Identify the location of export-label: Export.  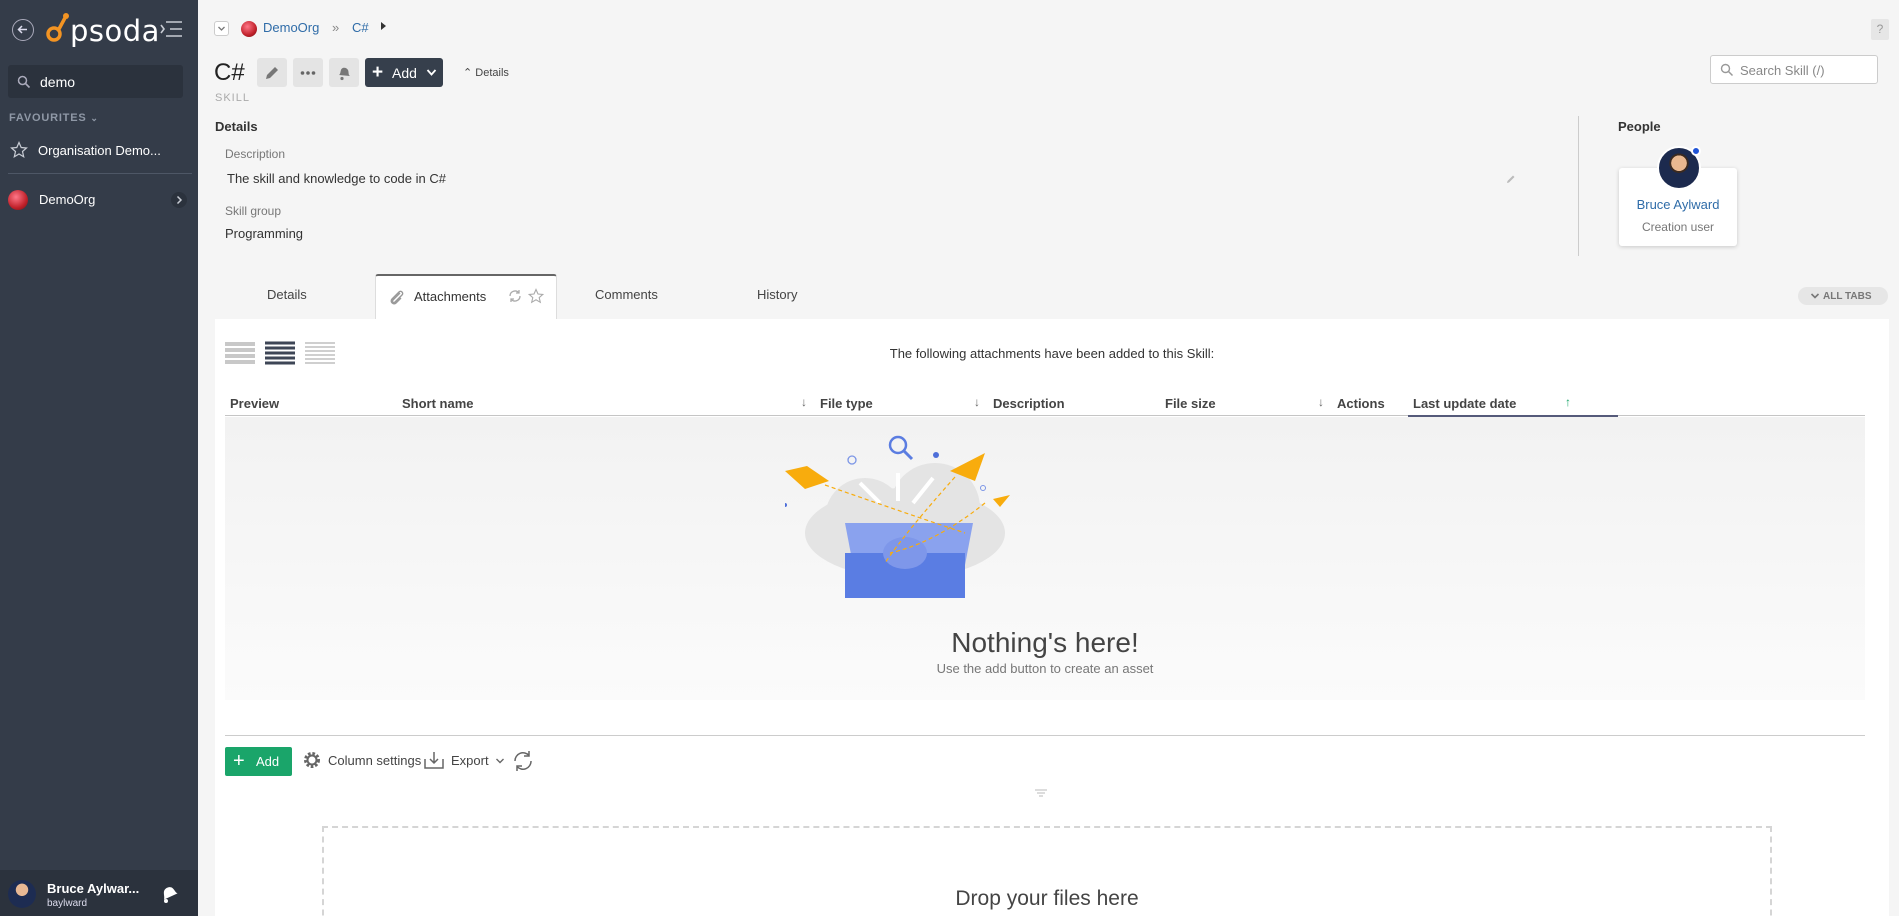
(470, 760).